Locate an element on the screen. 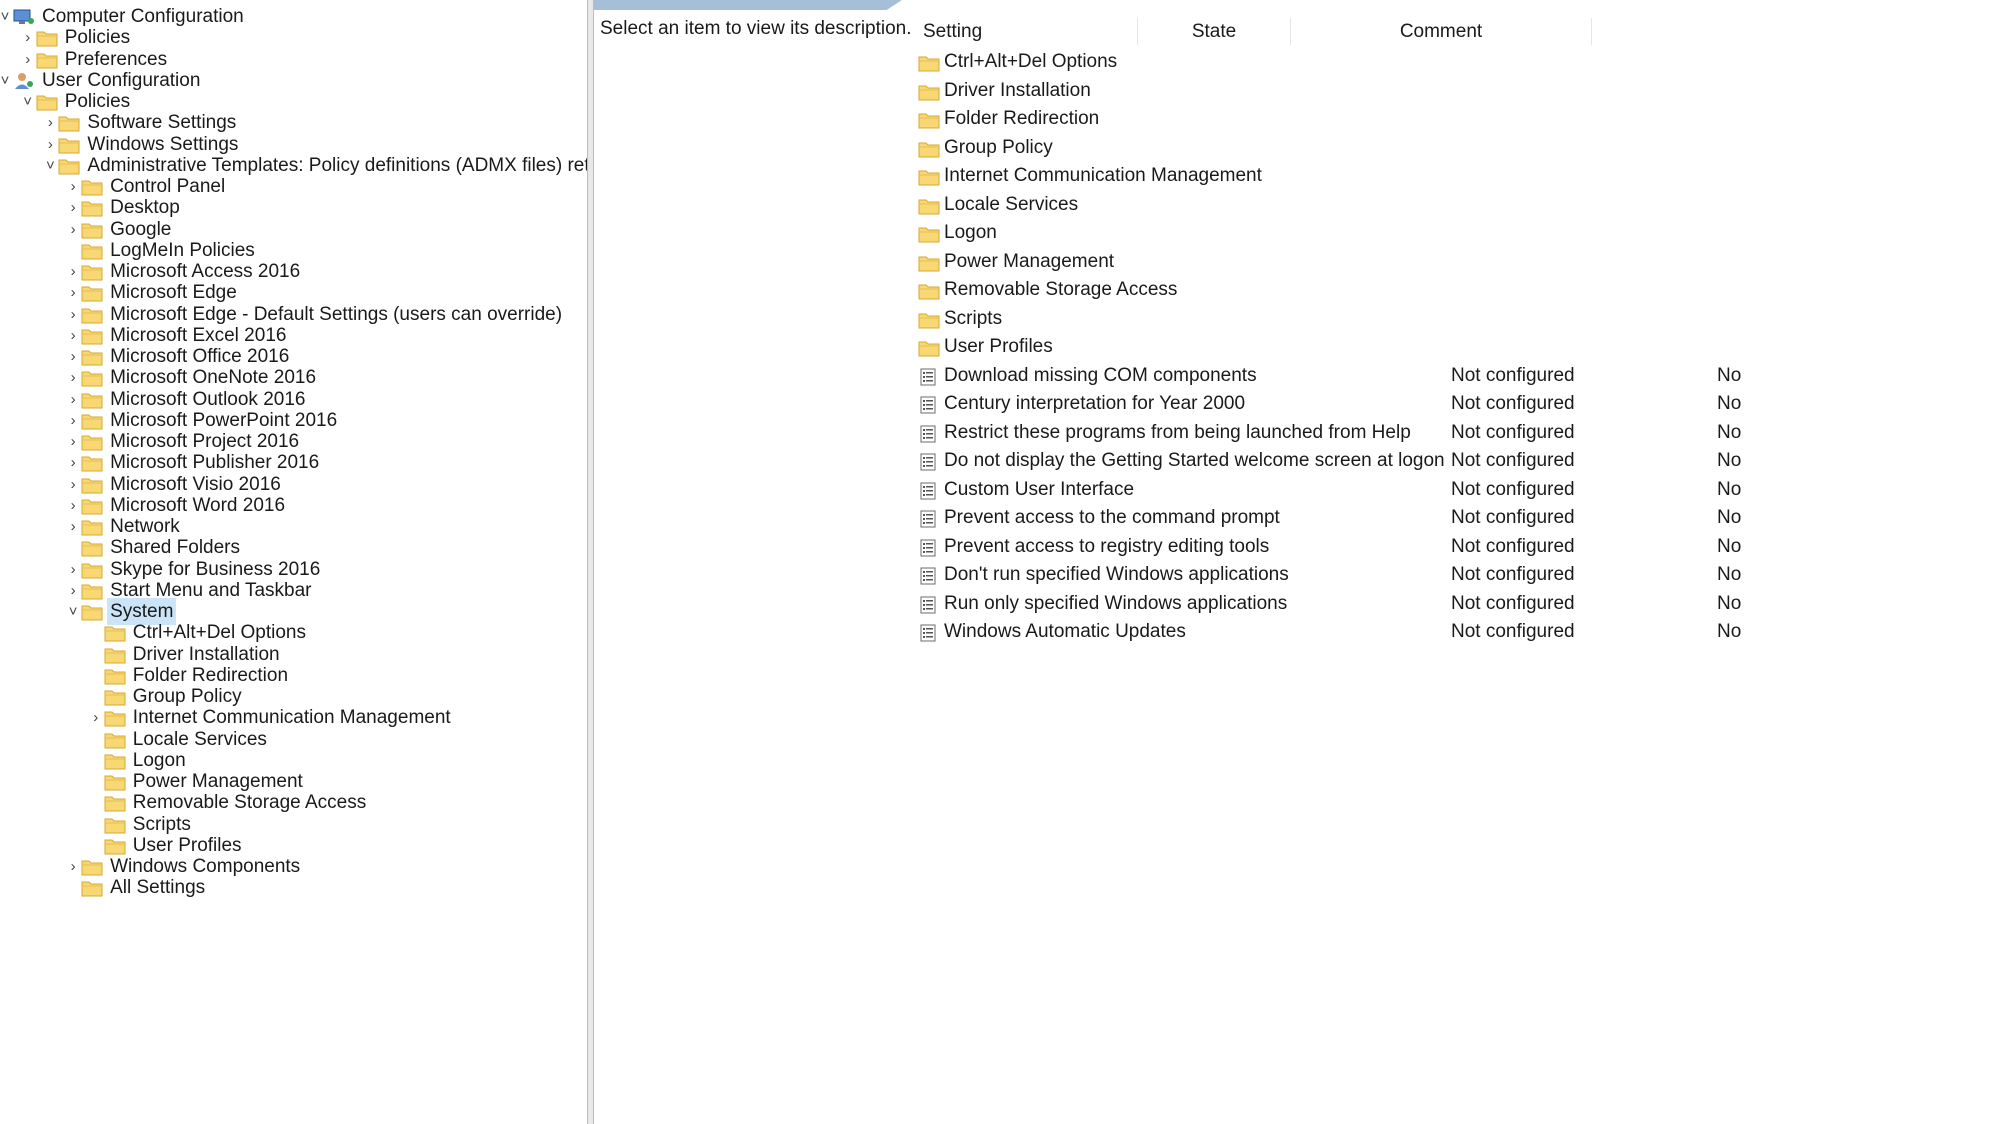  settings-policy-row: Custom User Interface Not configured No is located at coordinates (1293, 490).